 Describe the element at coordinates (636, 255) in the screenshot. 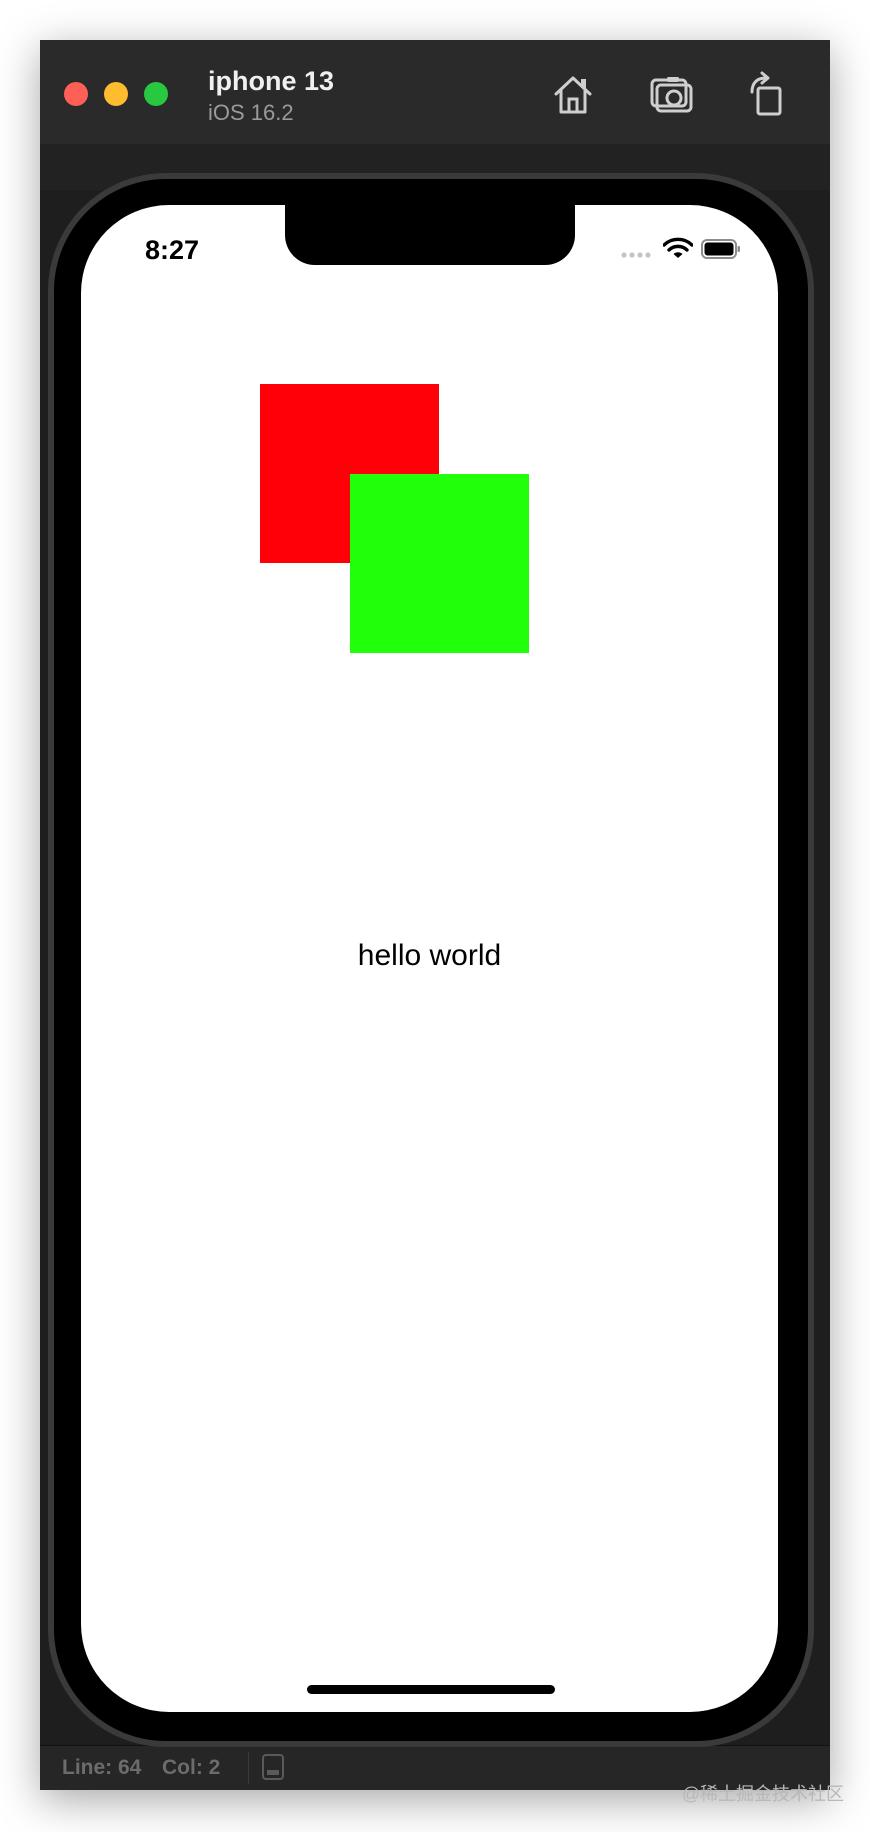

I see `cellular-signal-icon` at that location.